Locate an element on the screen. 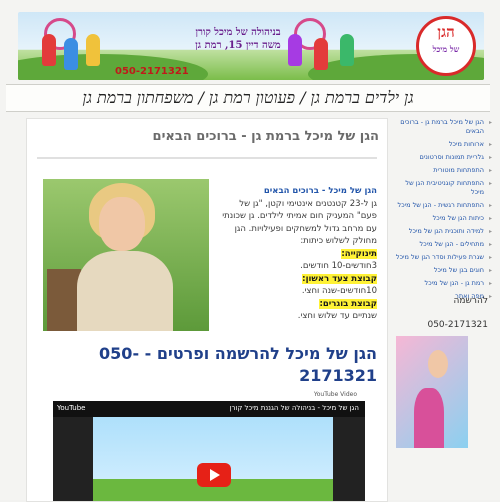 The height and width of the screenshot is (502, 500). divider is located at coordinates (207, 158).